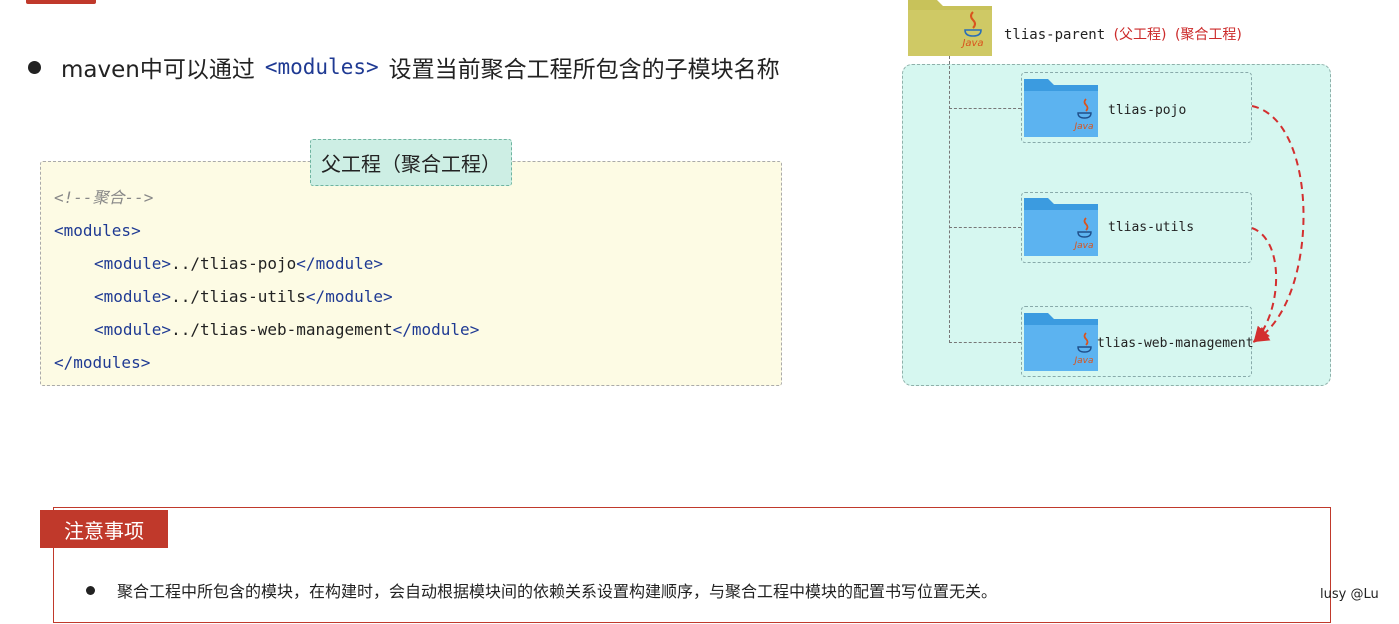 This screenshot has width=1399, height=624. I want to click on watermark: lusy @Lu, so click(1349, 594).